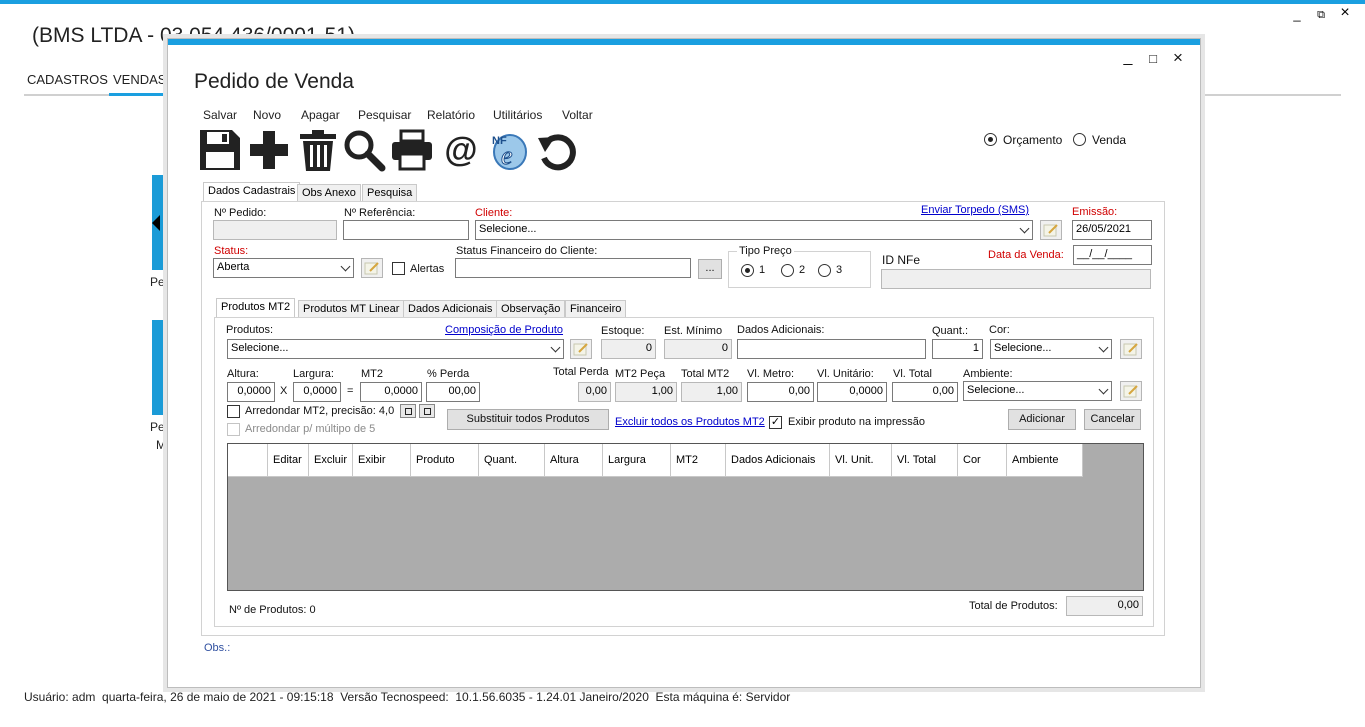 This screenshot has width=1365, height=727. I want to click on quant-field: 1, so click(957, 349).